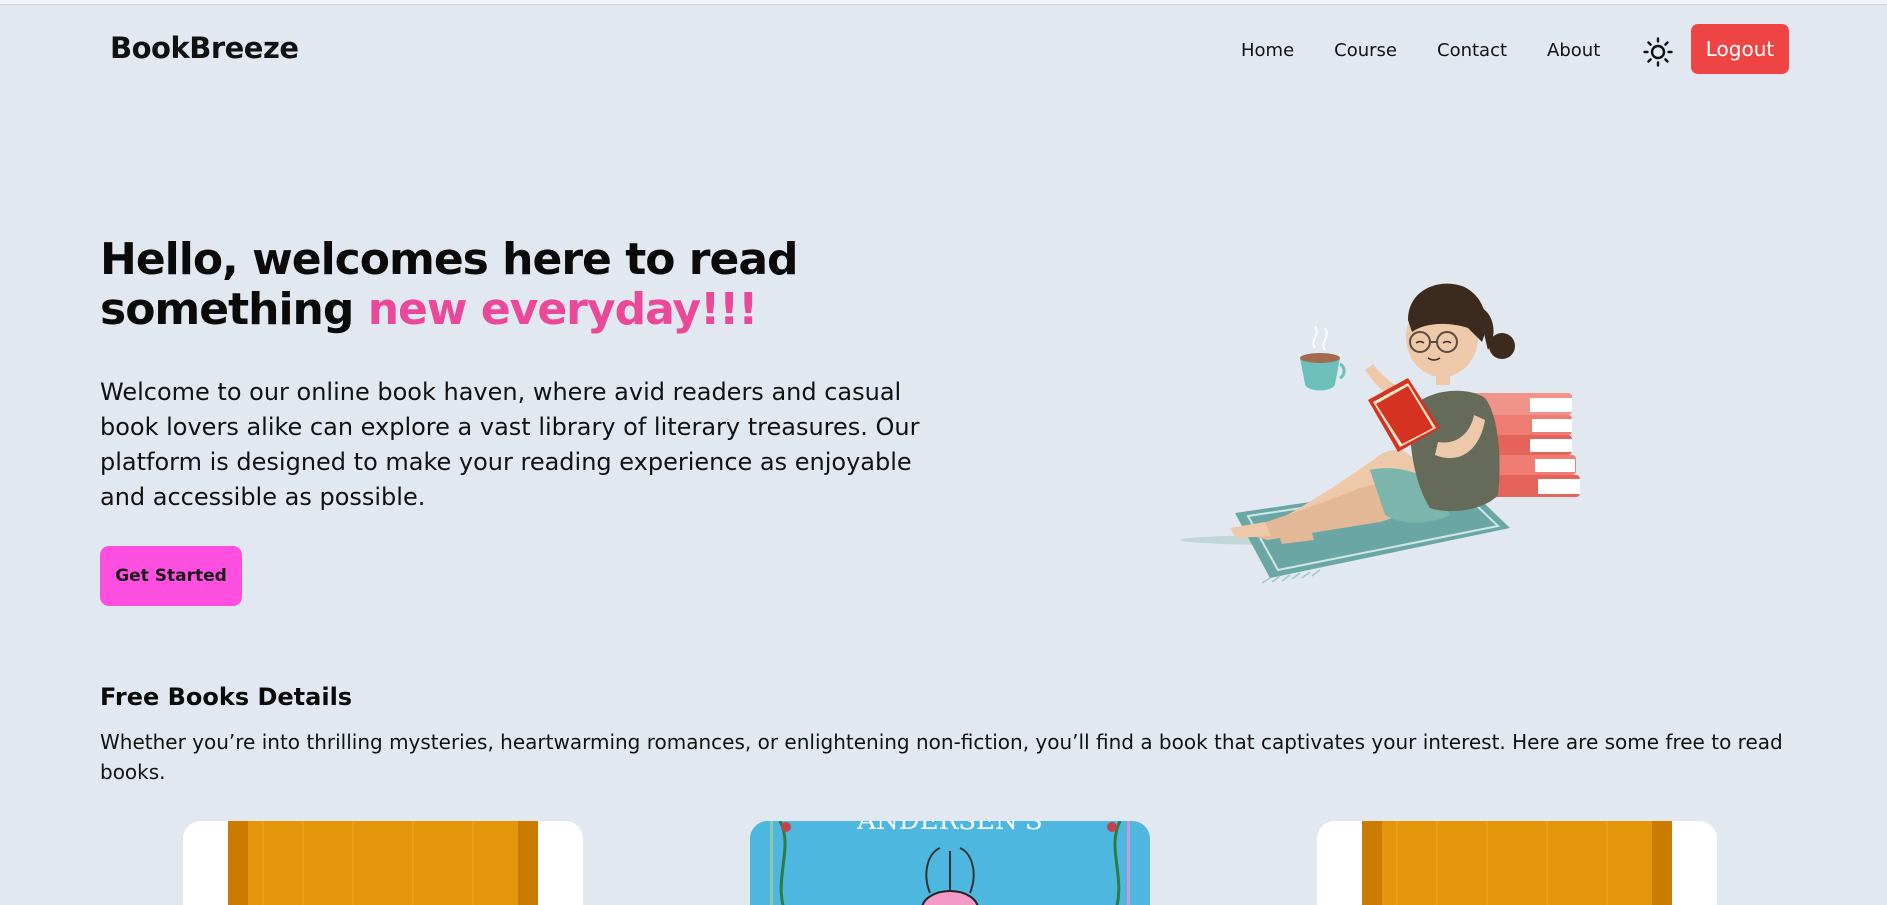 The width and height of the screenshot is (1887, 905). What do you see at coordinates (949, 828) in the screenshot?
I see `card-cover-title: ANDERSEN'S` at bounding box center [949, 828].